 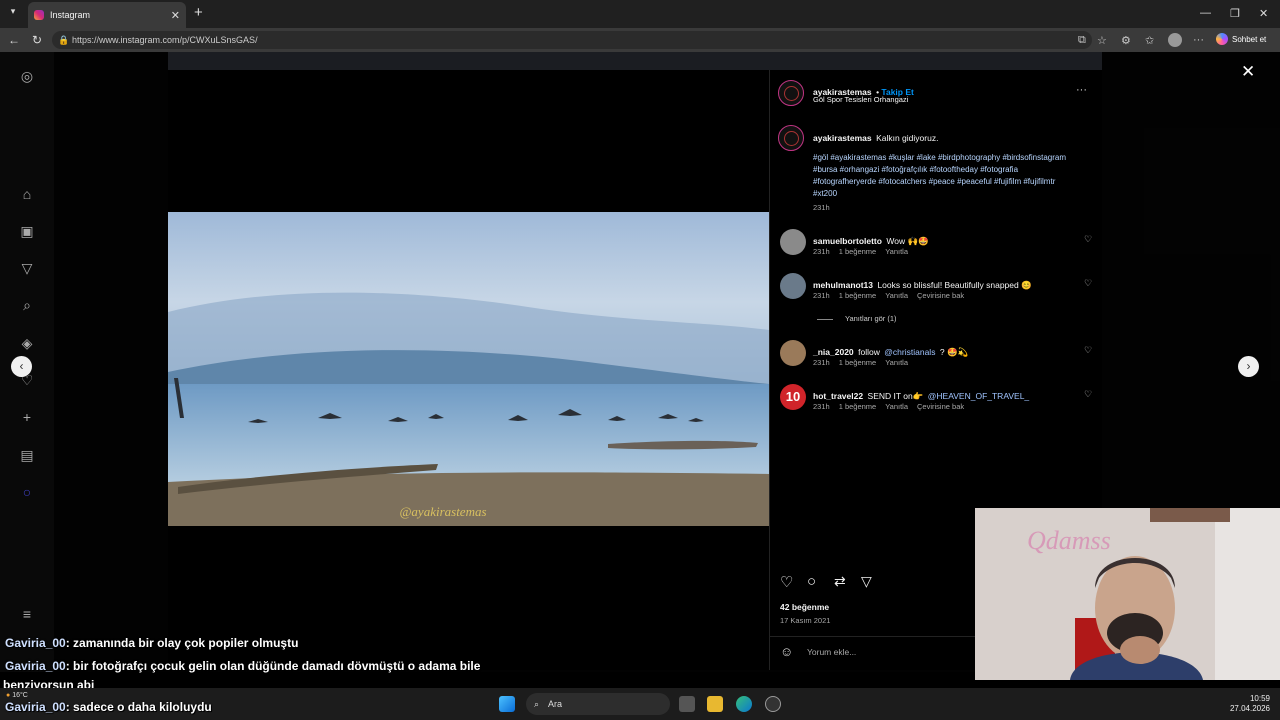 What do you see at coordinates (37, 40) in the screenshot?
I see `reload-icon: ↻` at bounding box center [37, 40].